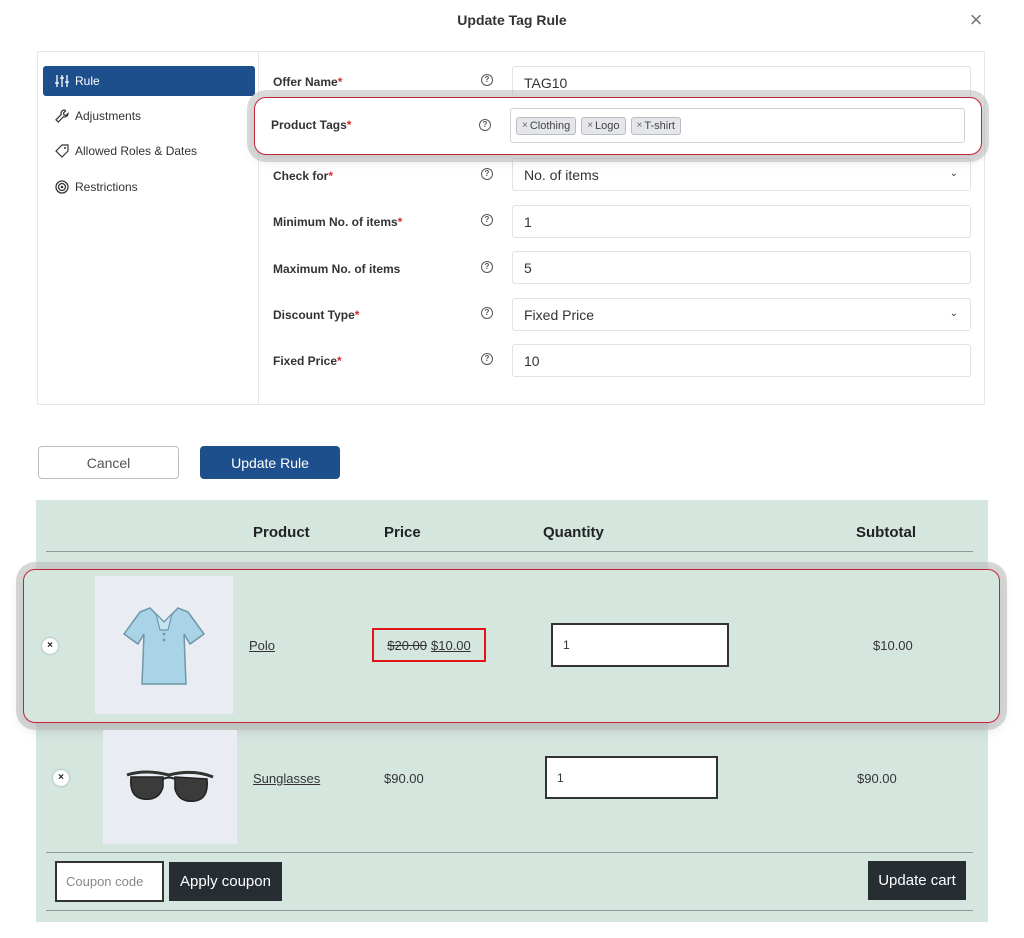 The width and height of the screenshot is (1024, 938). I want to click on max-items-label: Maximum No. of items, so click(337, 269).